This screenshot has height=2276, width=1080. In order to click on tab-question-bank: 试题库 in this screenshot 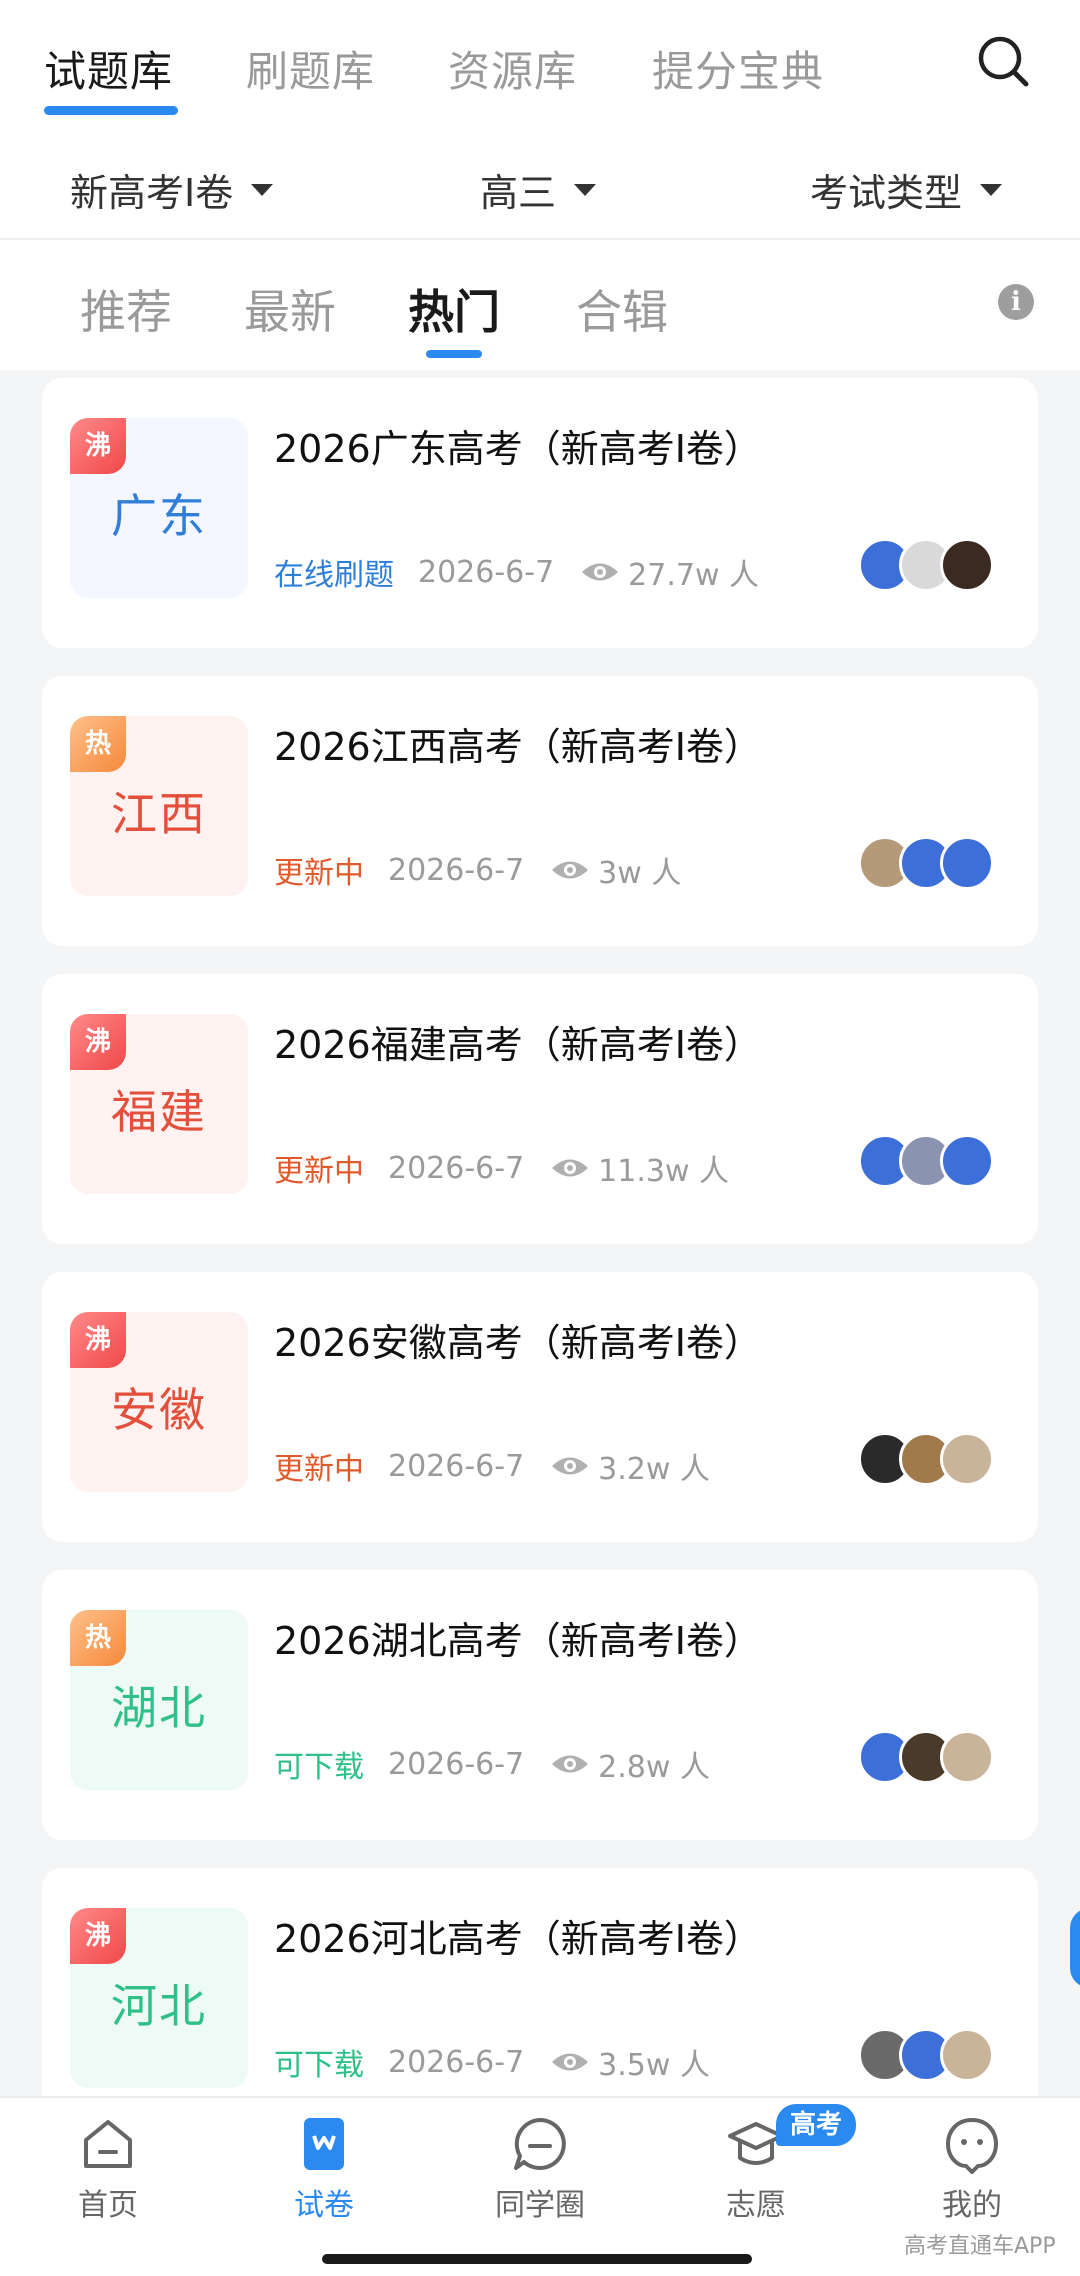, I will do `click(108, 68)`.